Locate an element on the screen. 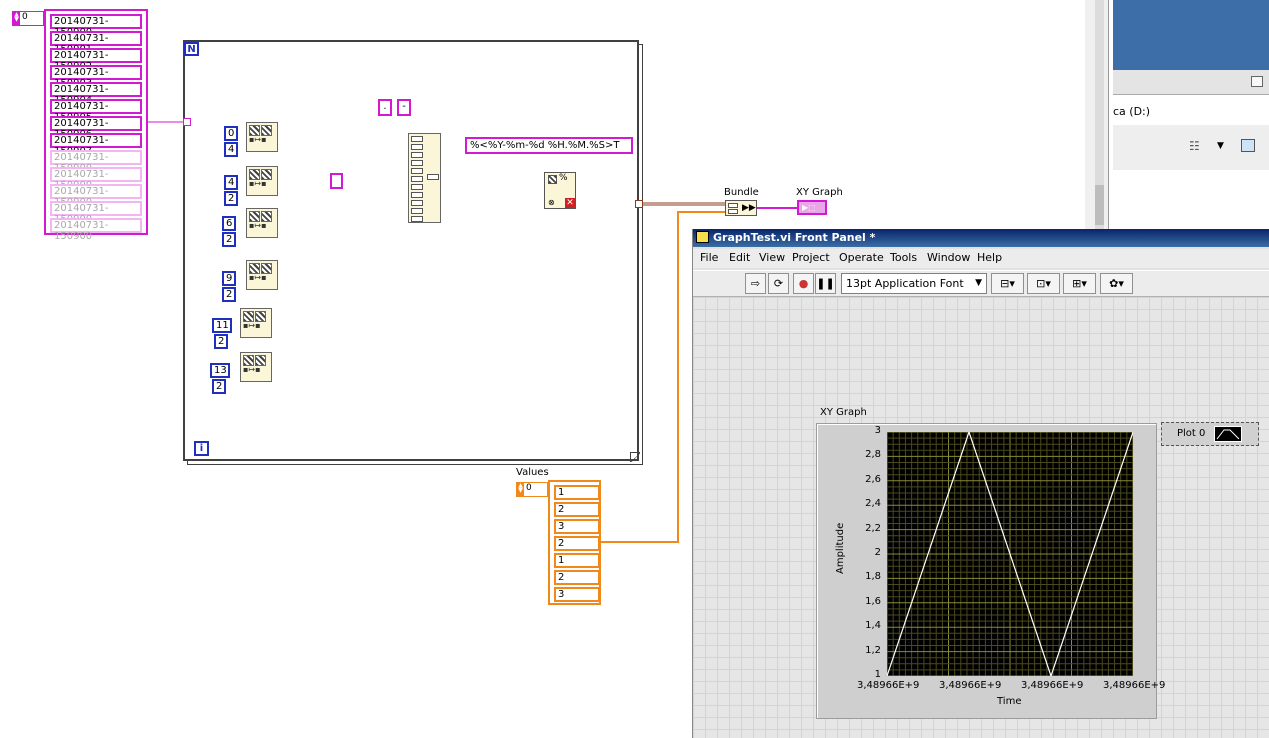  graph-terminal-icon: ▶⬚ is located at coordinates (809, 207).